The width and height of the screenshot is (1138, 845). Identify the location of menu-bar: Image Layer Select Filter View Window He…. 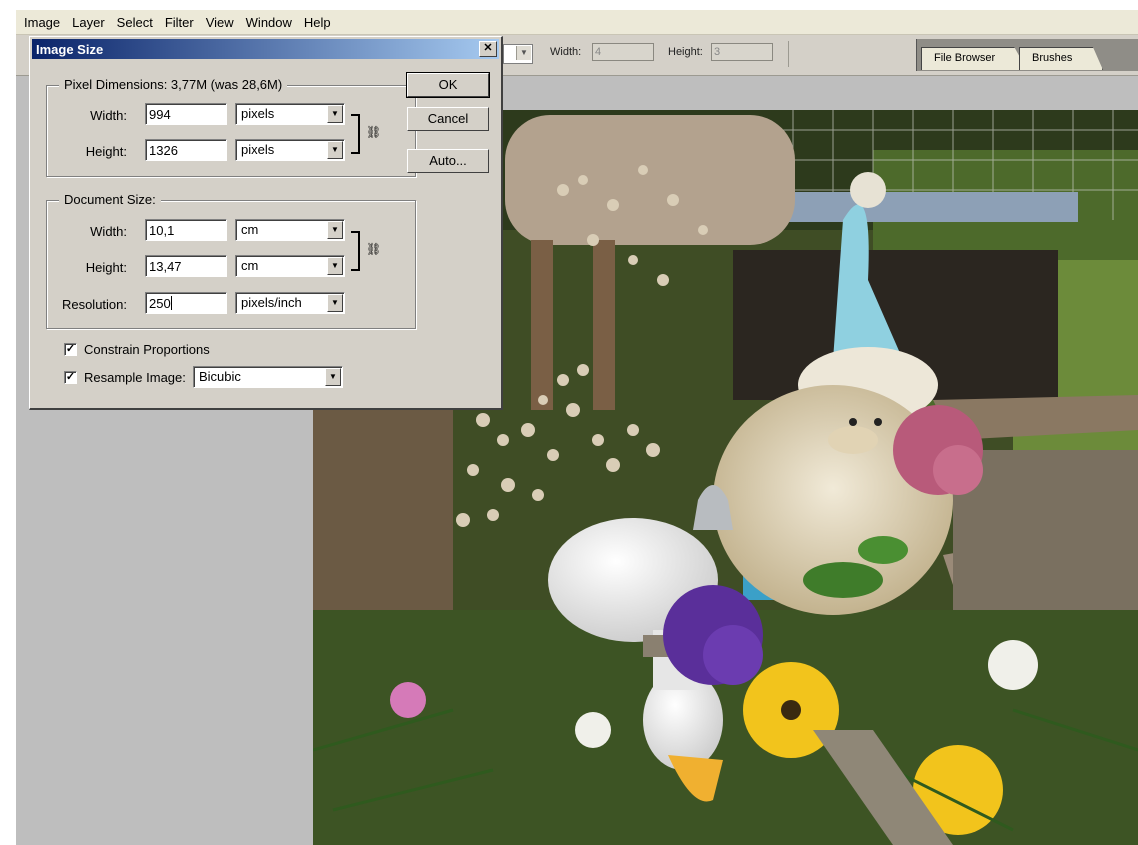
(577, 22).